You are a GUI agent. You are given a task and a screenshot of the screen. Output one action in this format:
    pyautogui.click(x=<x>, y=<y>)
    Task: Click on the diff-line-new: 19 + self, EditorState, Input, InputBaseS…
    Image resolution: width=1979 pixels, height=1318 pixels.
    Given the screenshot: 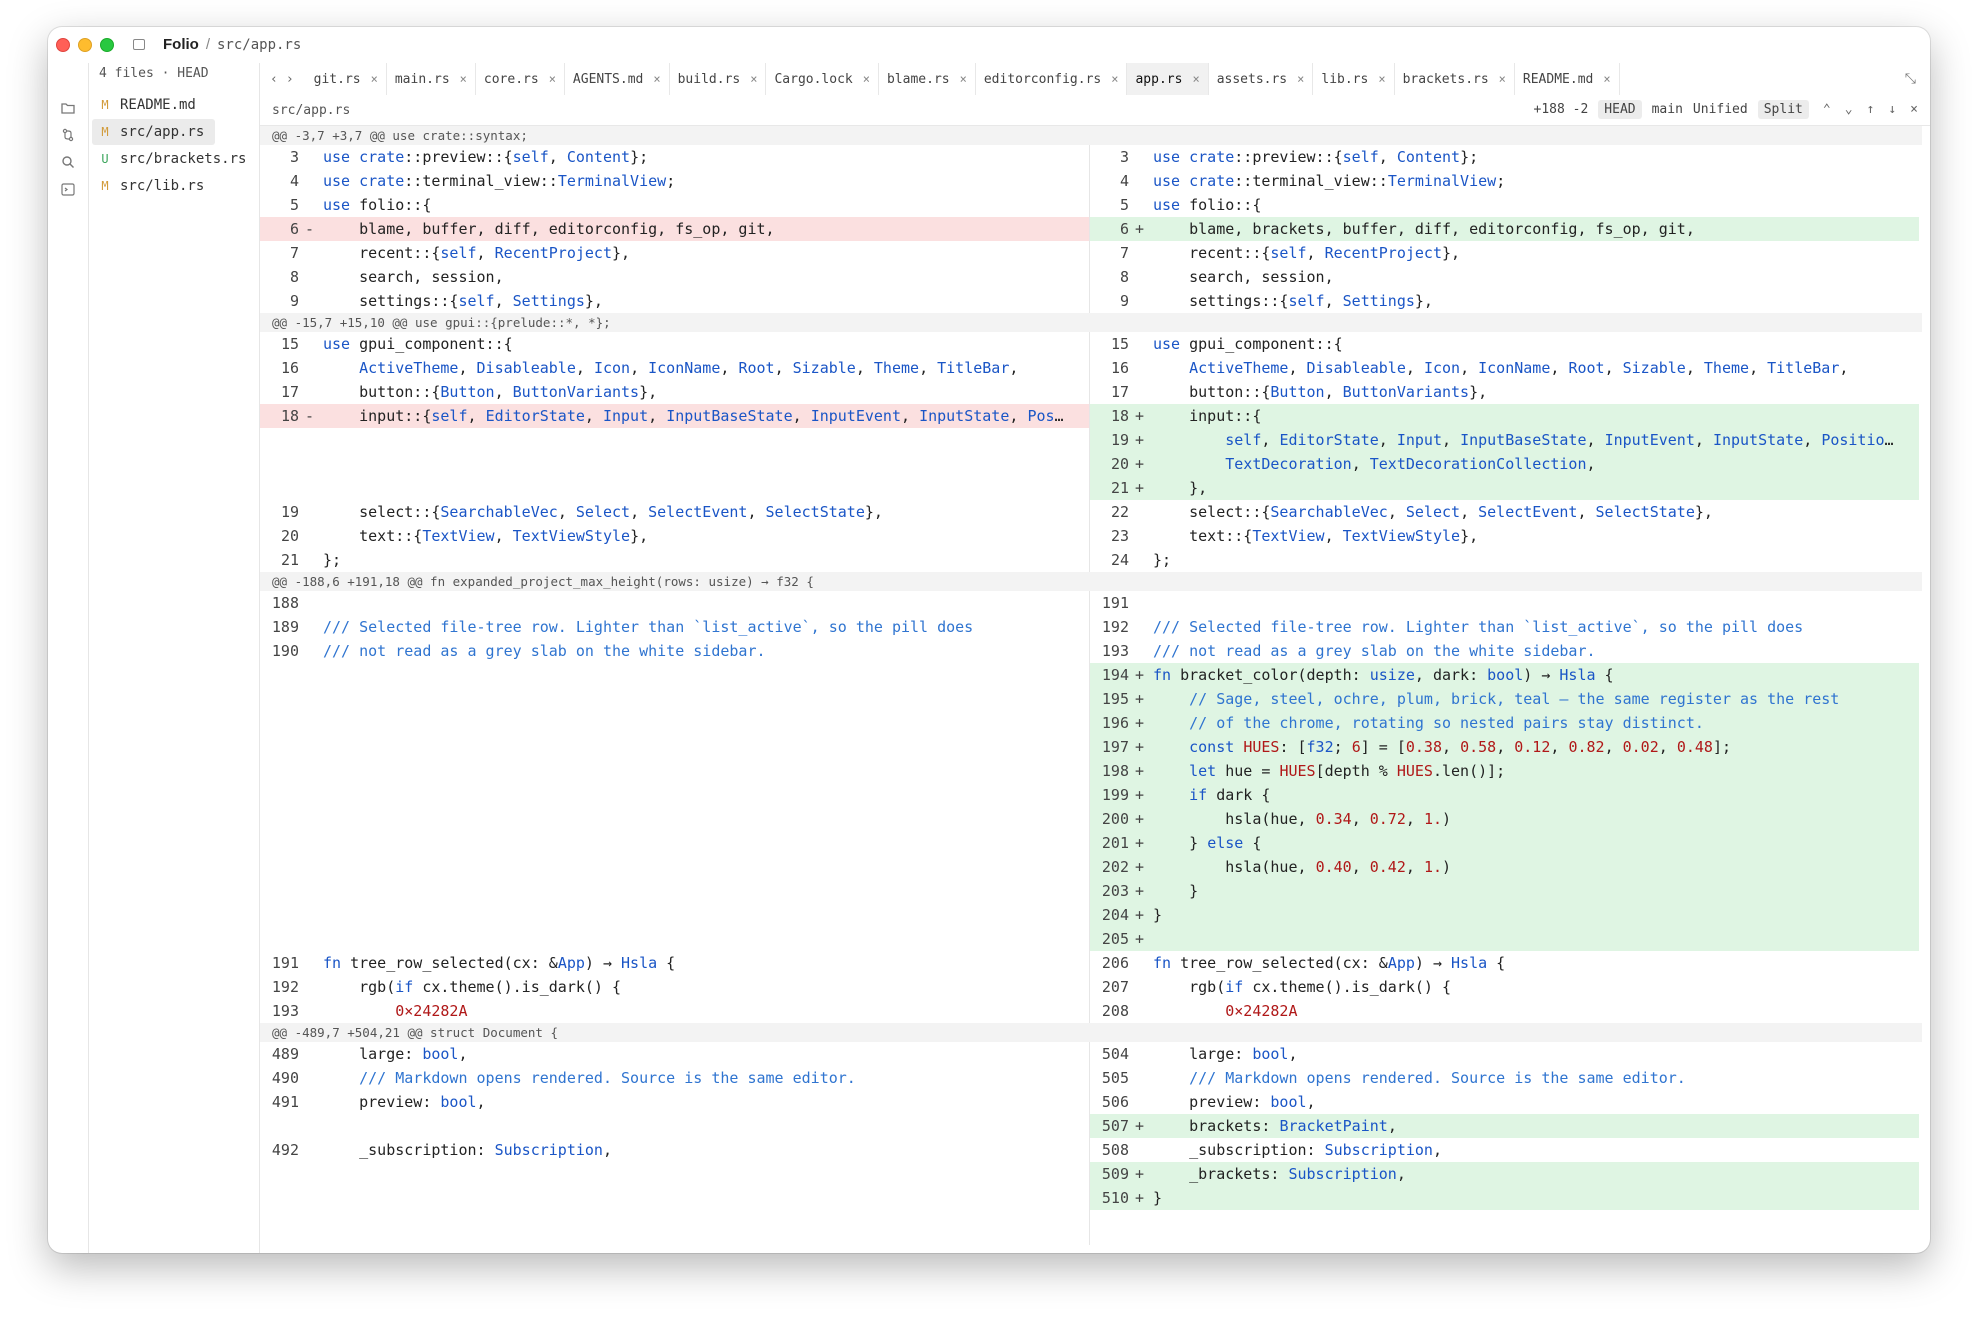 What is the action you would take?
    pyautogui.click(x=1504, y=440)
    